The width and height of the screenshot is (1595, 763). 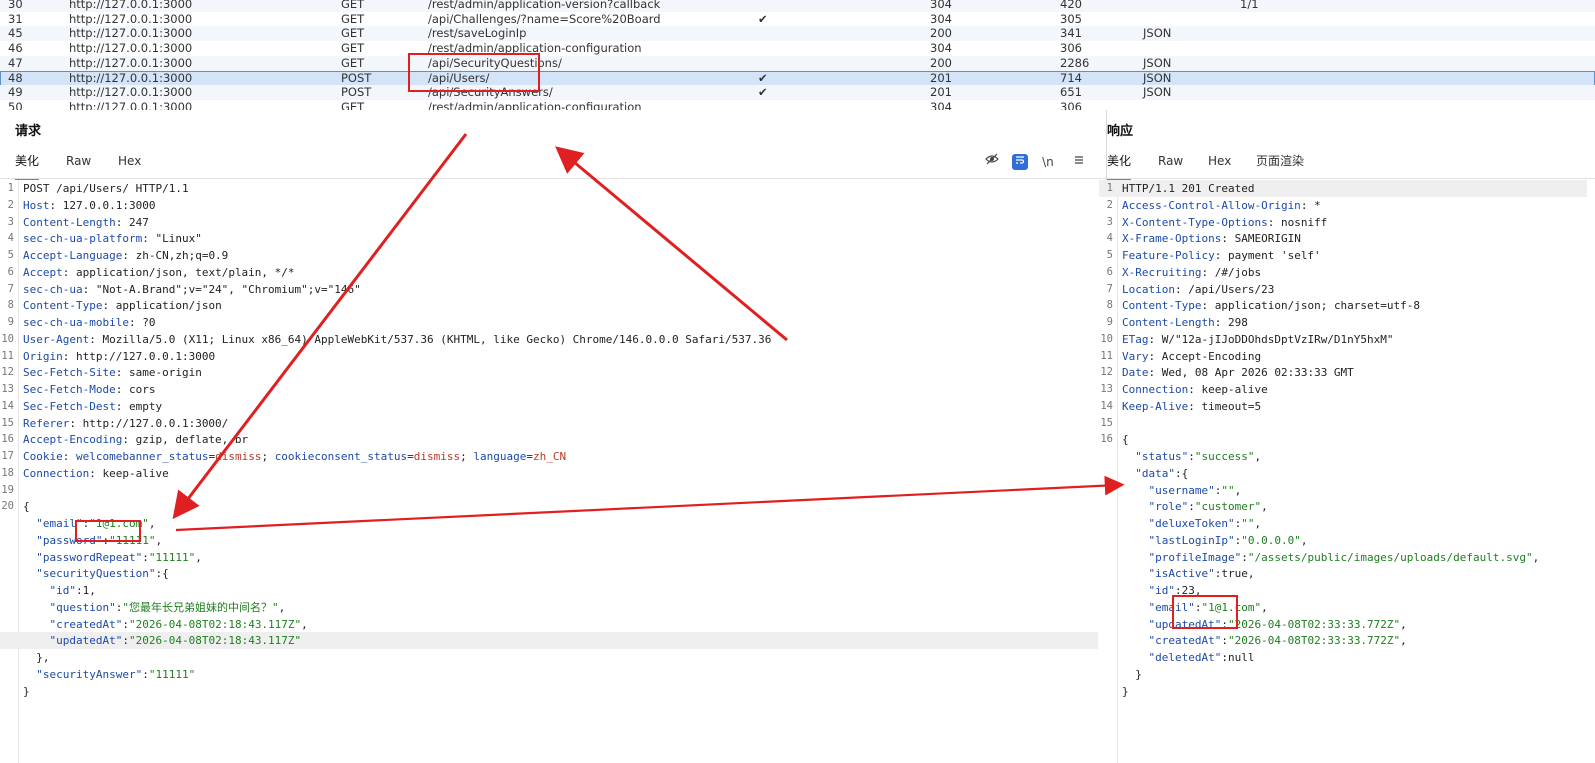 I want to click on line-text: HTTP/1.1 201 Created, so click(x=1188, y=188).